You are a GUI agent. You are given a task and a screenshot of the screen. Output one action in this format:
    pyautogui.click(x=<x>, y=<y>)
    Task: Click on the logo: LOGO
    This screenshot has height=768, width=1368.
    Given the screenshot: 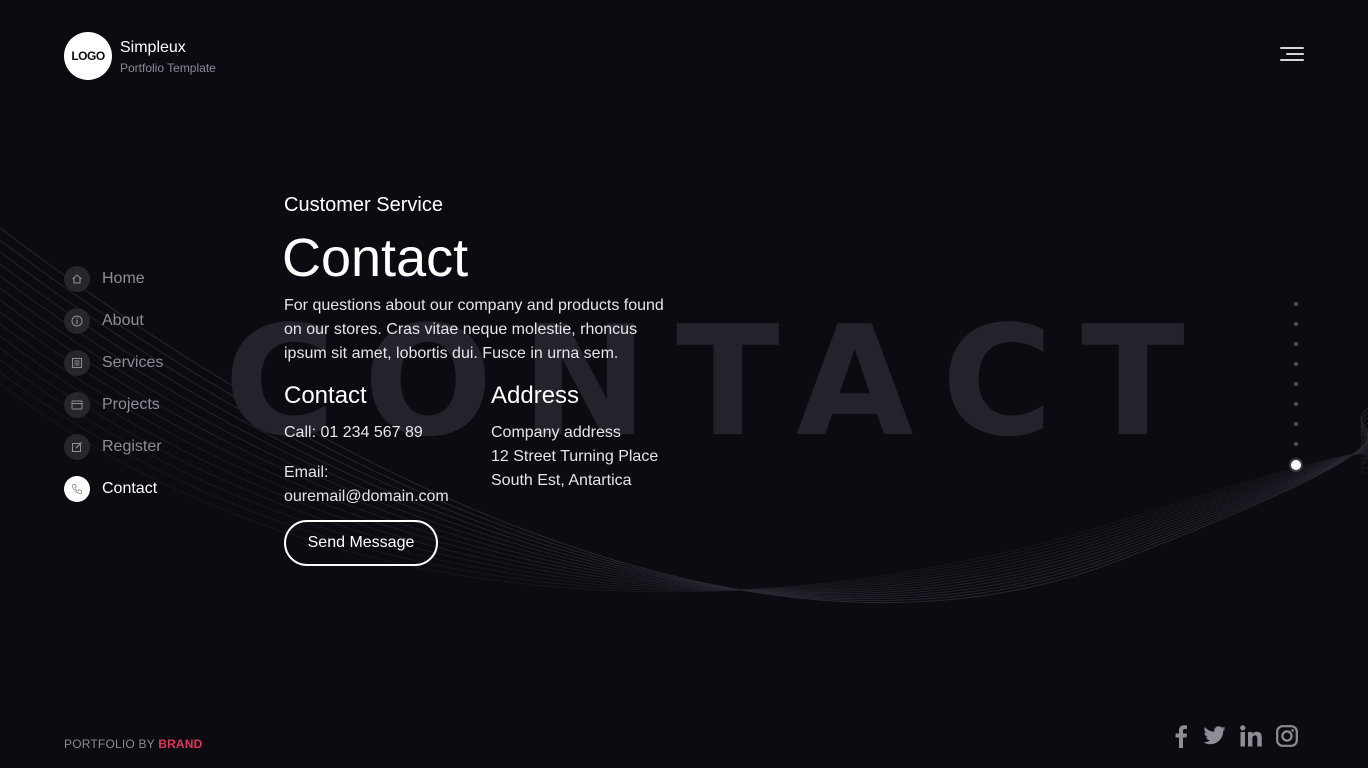 What is the action you would take?
    pyautogui.click(x=88, y=56)
    